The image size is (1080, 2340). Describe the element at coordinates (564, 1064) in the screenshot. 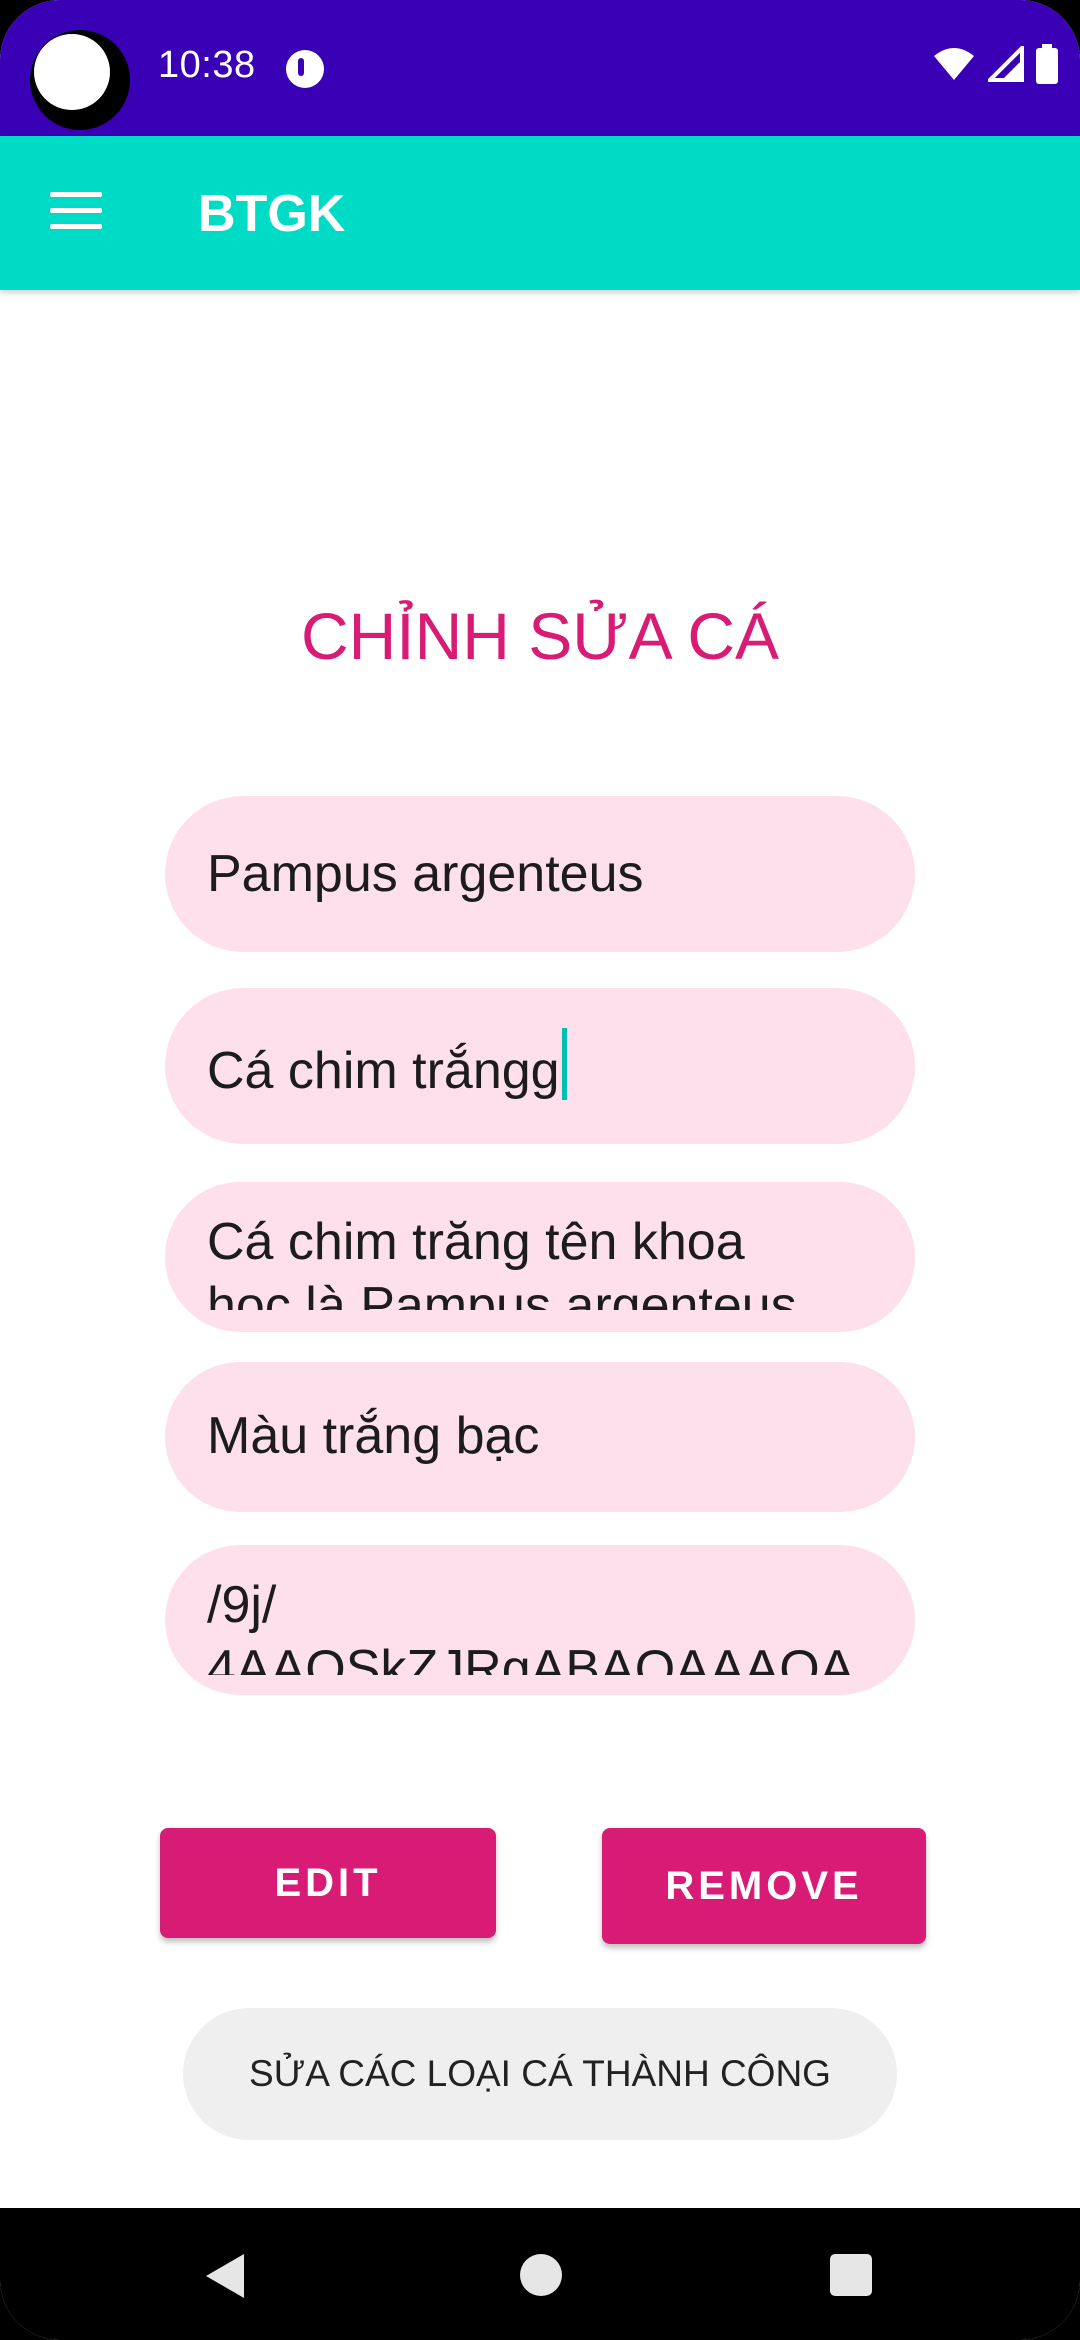

I see `text-cursor` at that location.